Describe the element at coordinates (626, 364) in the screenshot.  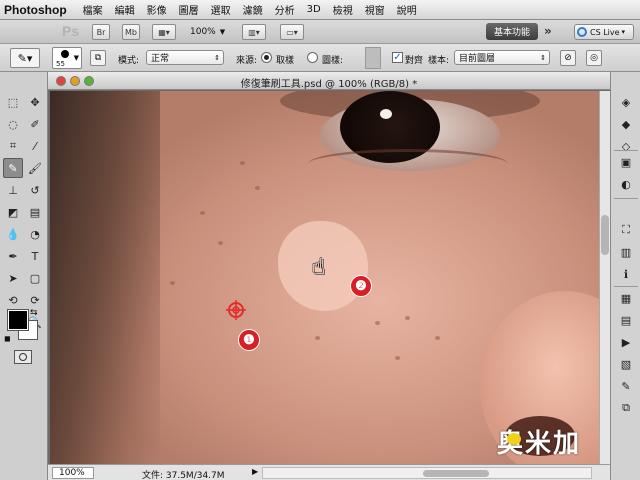
I see `history-panel-icon: ▧` at that location.